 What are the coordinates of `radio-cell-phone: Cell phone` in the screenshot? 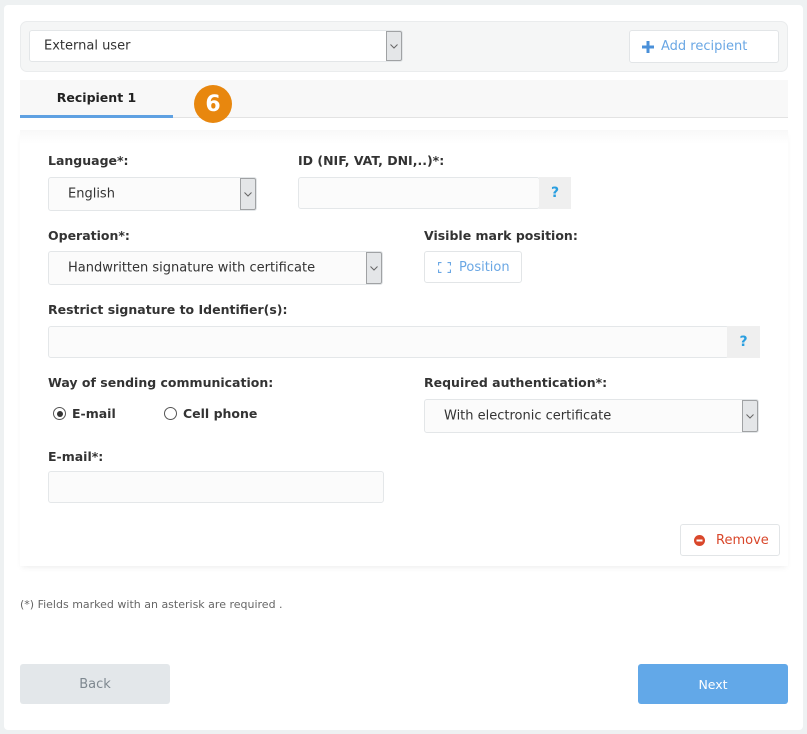 It's located at (210, 413).